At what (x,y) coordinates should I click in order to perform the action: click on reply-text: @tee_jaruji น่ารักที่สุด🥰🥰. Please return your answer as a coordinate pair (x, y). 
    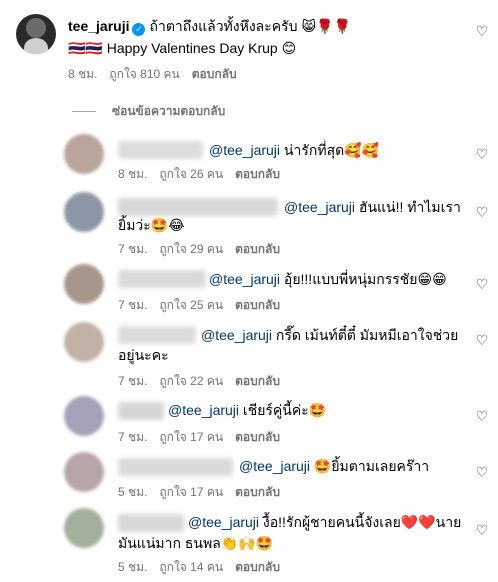
    Looking at the image, I should click on (294, 150).